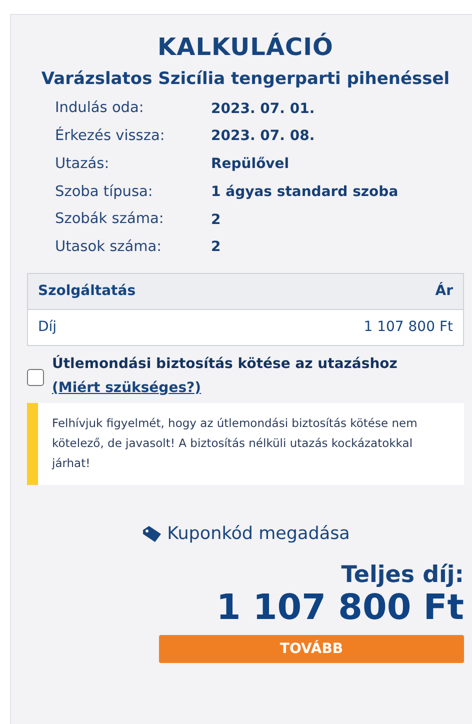 The image size is (472, 724). I want to click on detail-label: Indulás oda:, so click(100, 108).